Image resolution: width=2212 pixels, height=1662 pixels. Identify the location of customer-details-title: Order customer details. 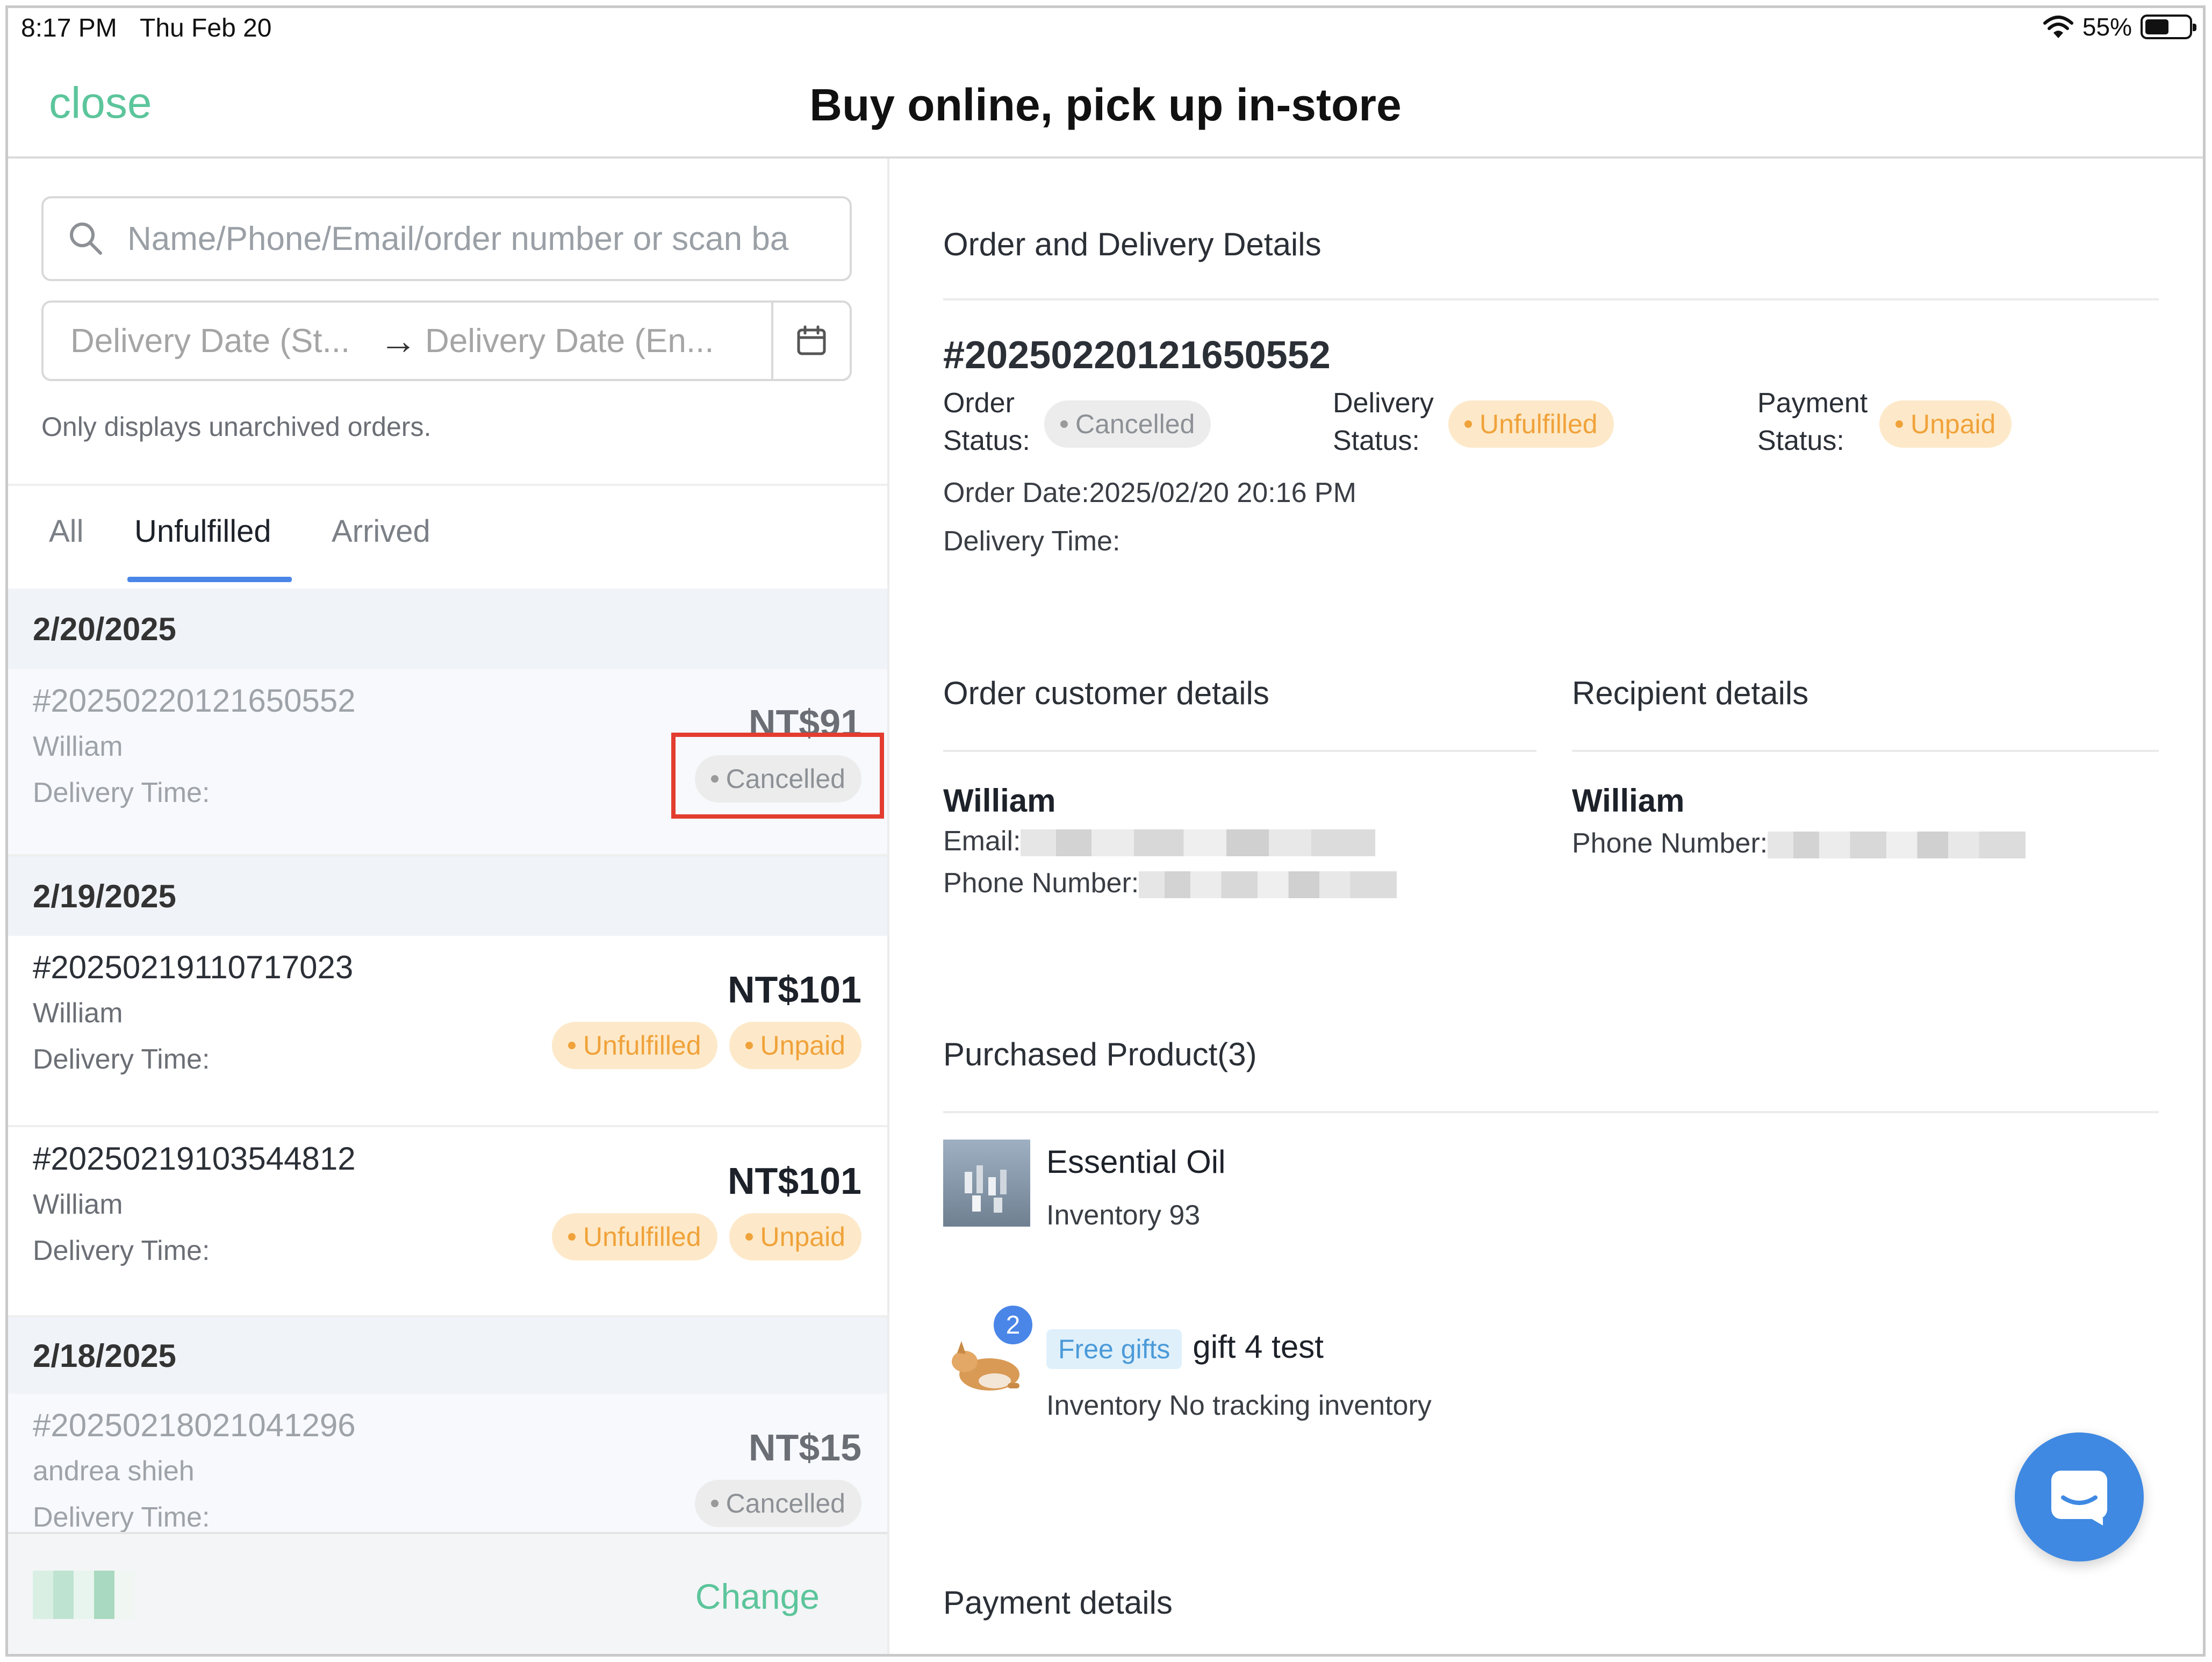
(1106, 693).